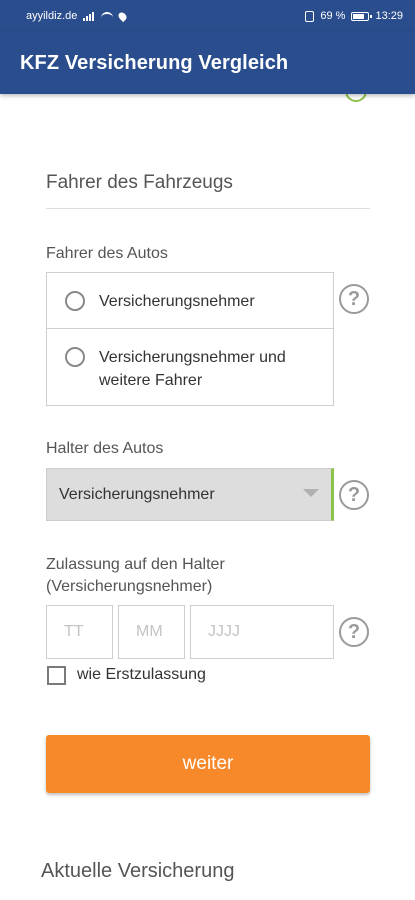 This screenshot has width=415, height=900. What do you see at coordinates (107, 253) in the screenshot?
I see `driver-label: Fahrer des Autos` at bounding box center [107, 253].